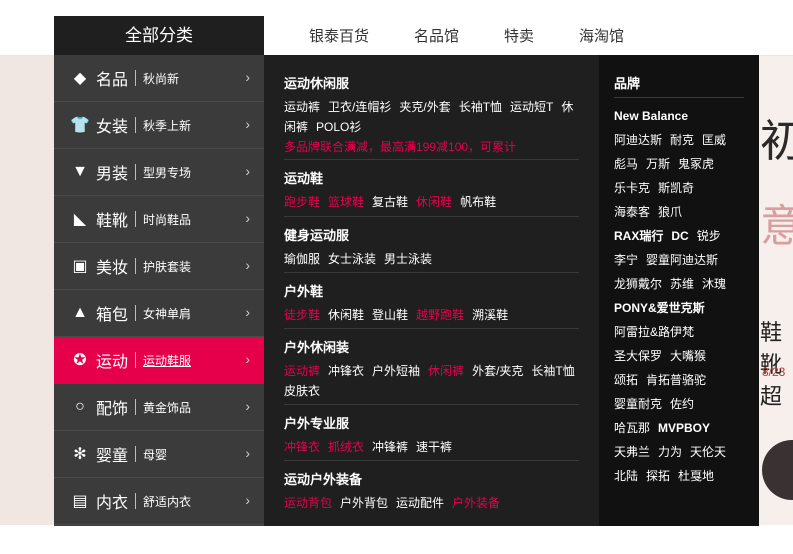  Describe the element at coordinates (682, 260) in the screenshot. I see `brand-link: 婴童阿迪达斯` at that location.